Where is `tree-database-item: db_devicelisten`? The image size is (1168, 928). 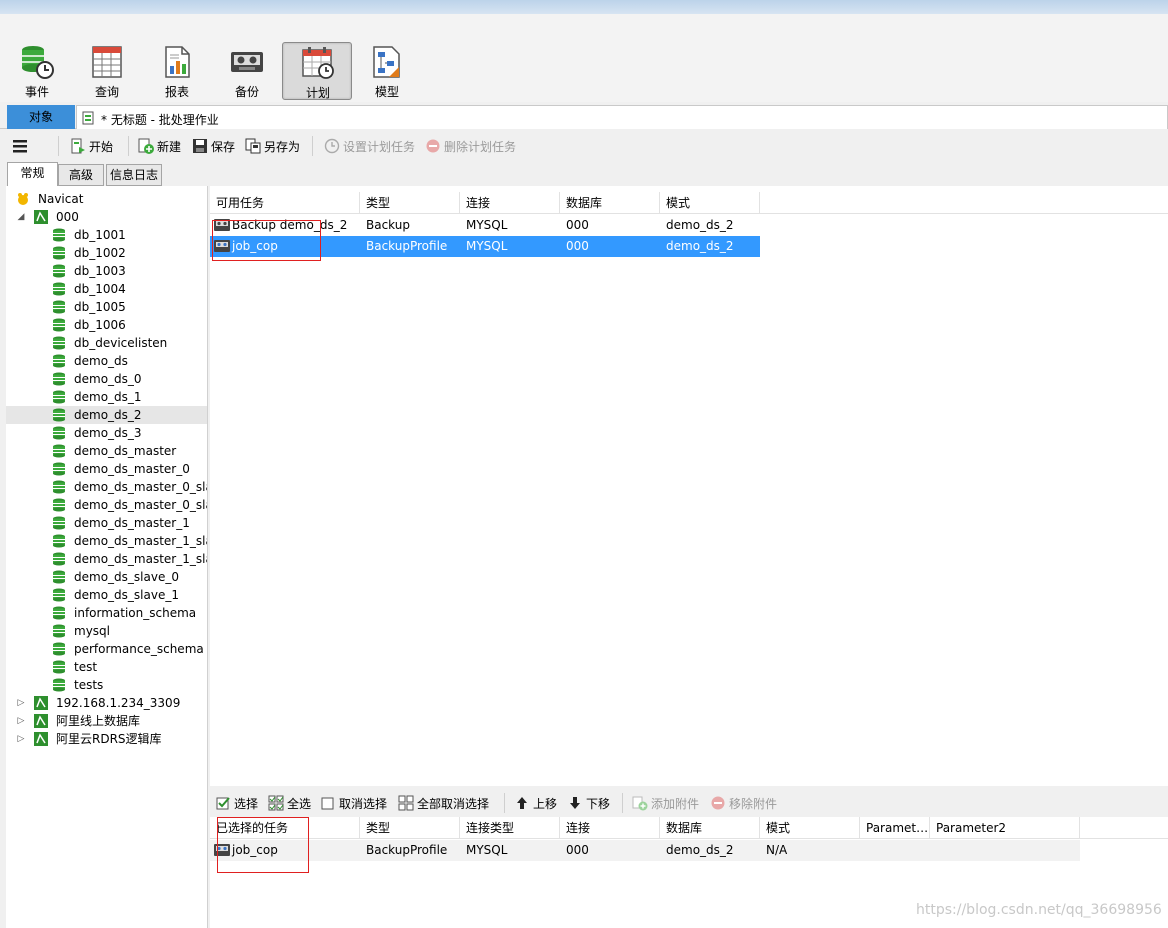 tree-database-item: db_devicelisten is located at coordinates (106, 343).